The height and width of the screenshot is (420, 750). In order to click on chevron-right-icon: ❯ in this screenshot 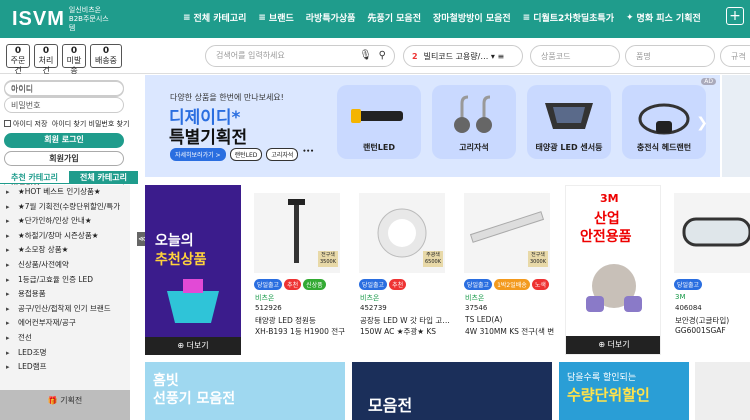, I will do `click(702, 123)`.